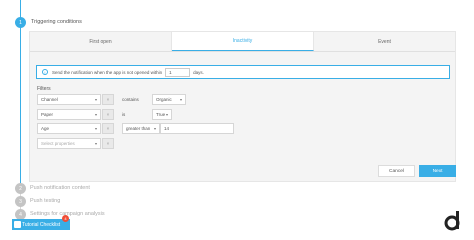 This screenshot has width=474, height=240. Describe the element at coordinates (69, 114) in the screenshot. I see `property-select: Paper ▾` at that location.